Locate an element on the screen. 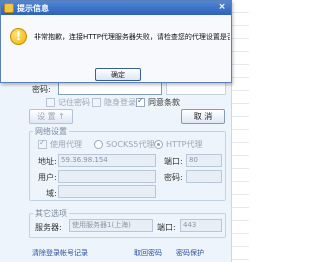 This screenshot has width=320, height=262. server-row: 服务器: is located at coordinates (48, 227).